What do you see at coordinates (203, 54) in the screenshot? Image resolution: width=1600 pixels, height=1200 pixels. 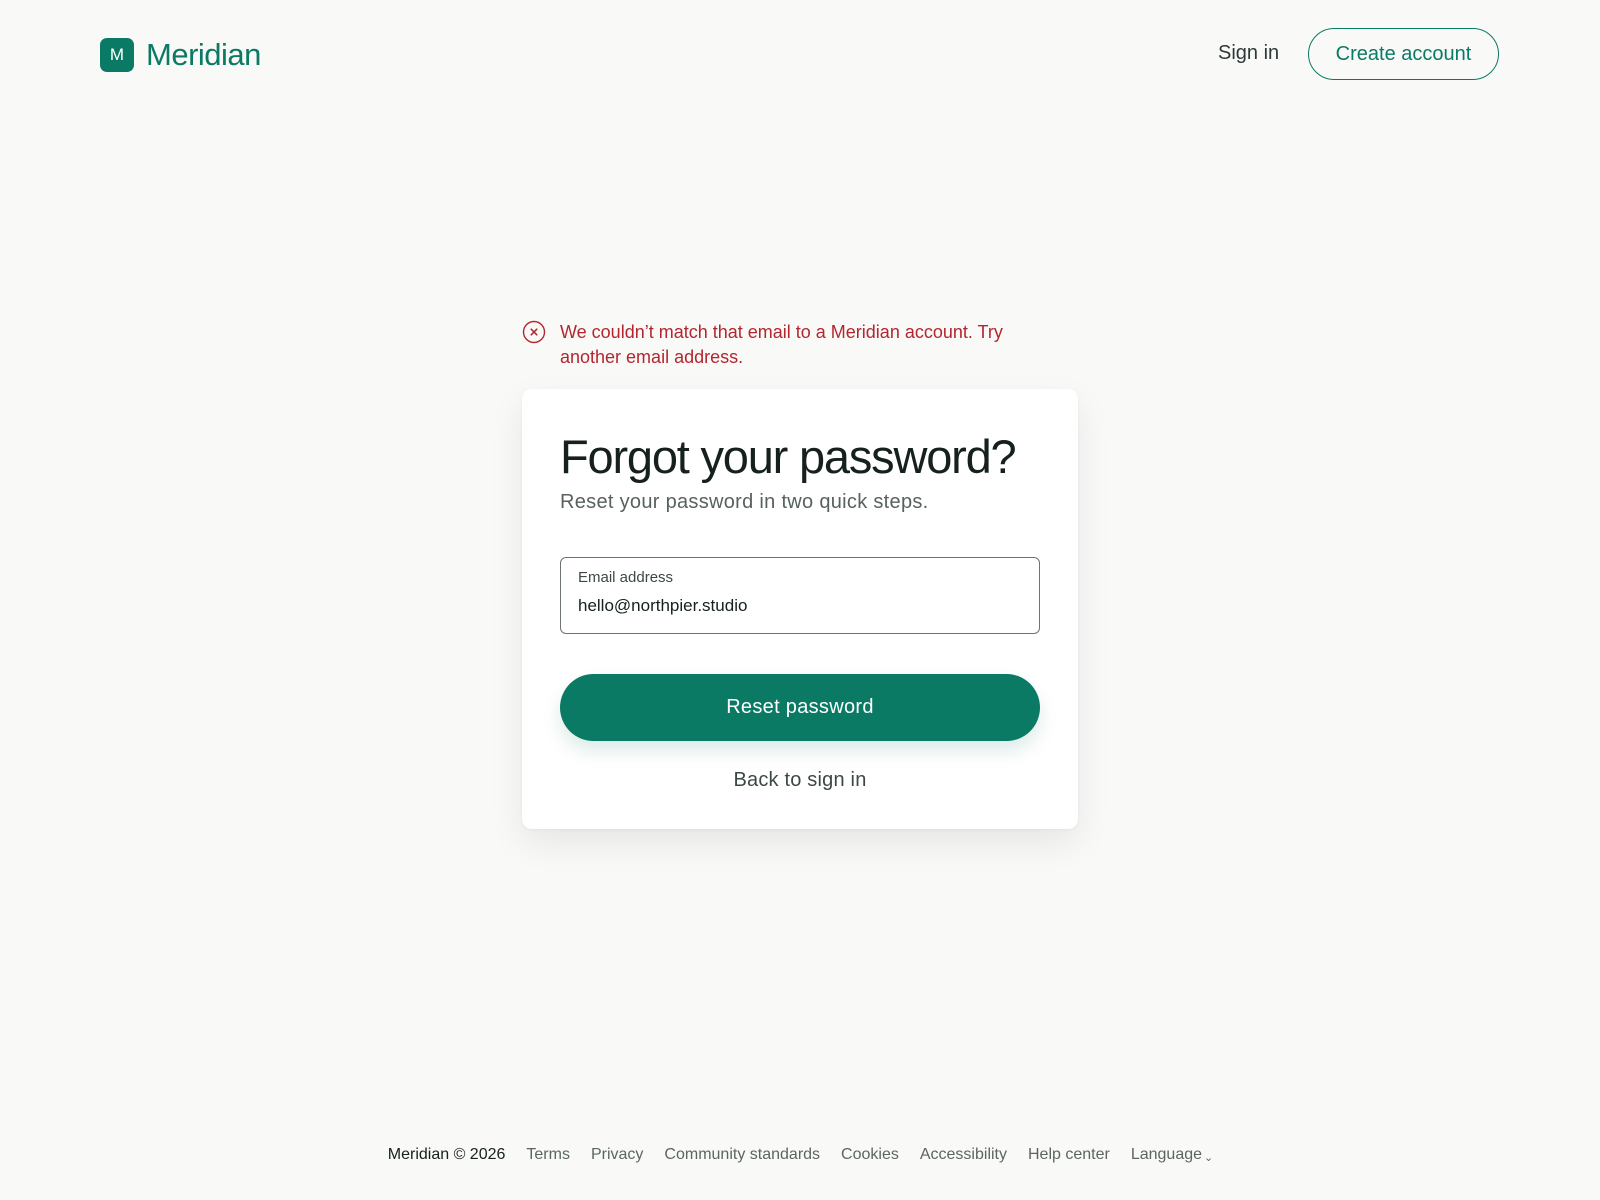 I see `logo-wordmark: Meridian` at bounding box center [203, 54].